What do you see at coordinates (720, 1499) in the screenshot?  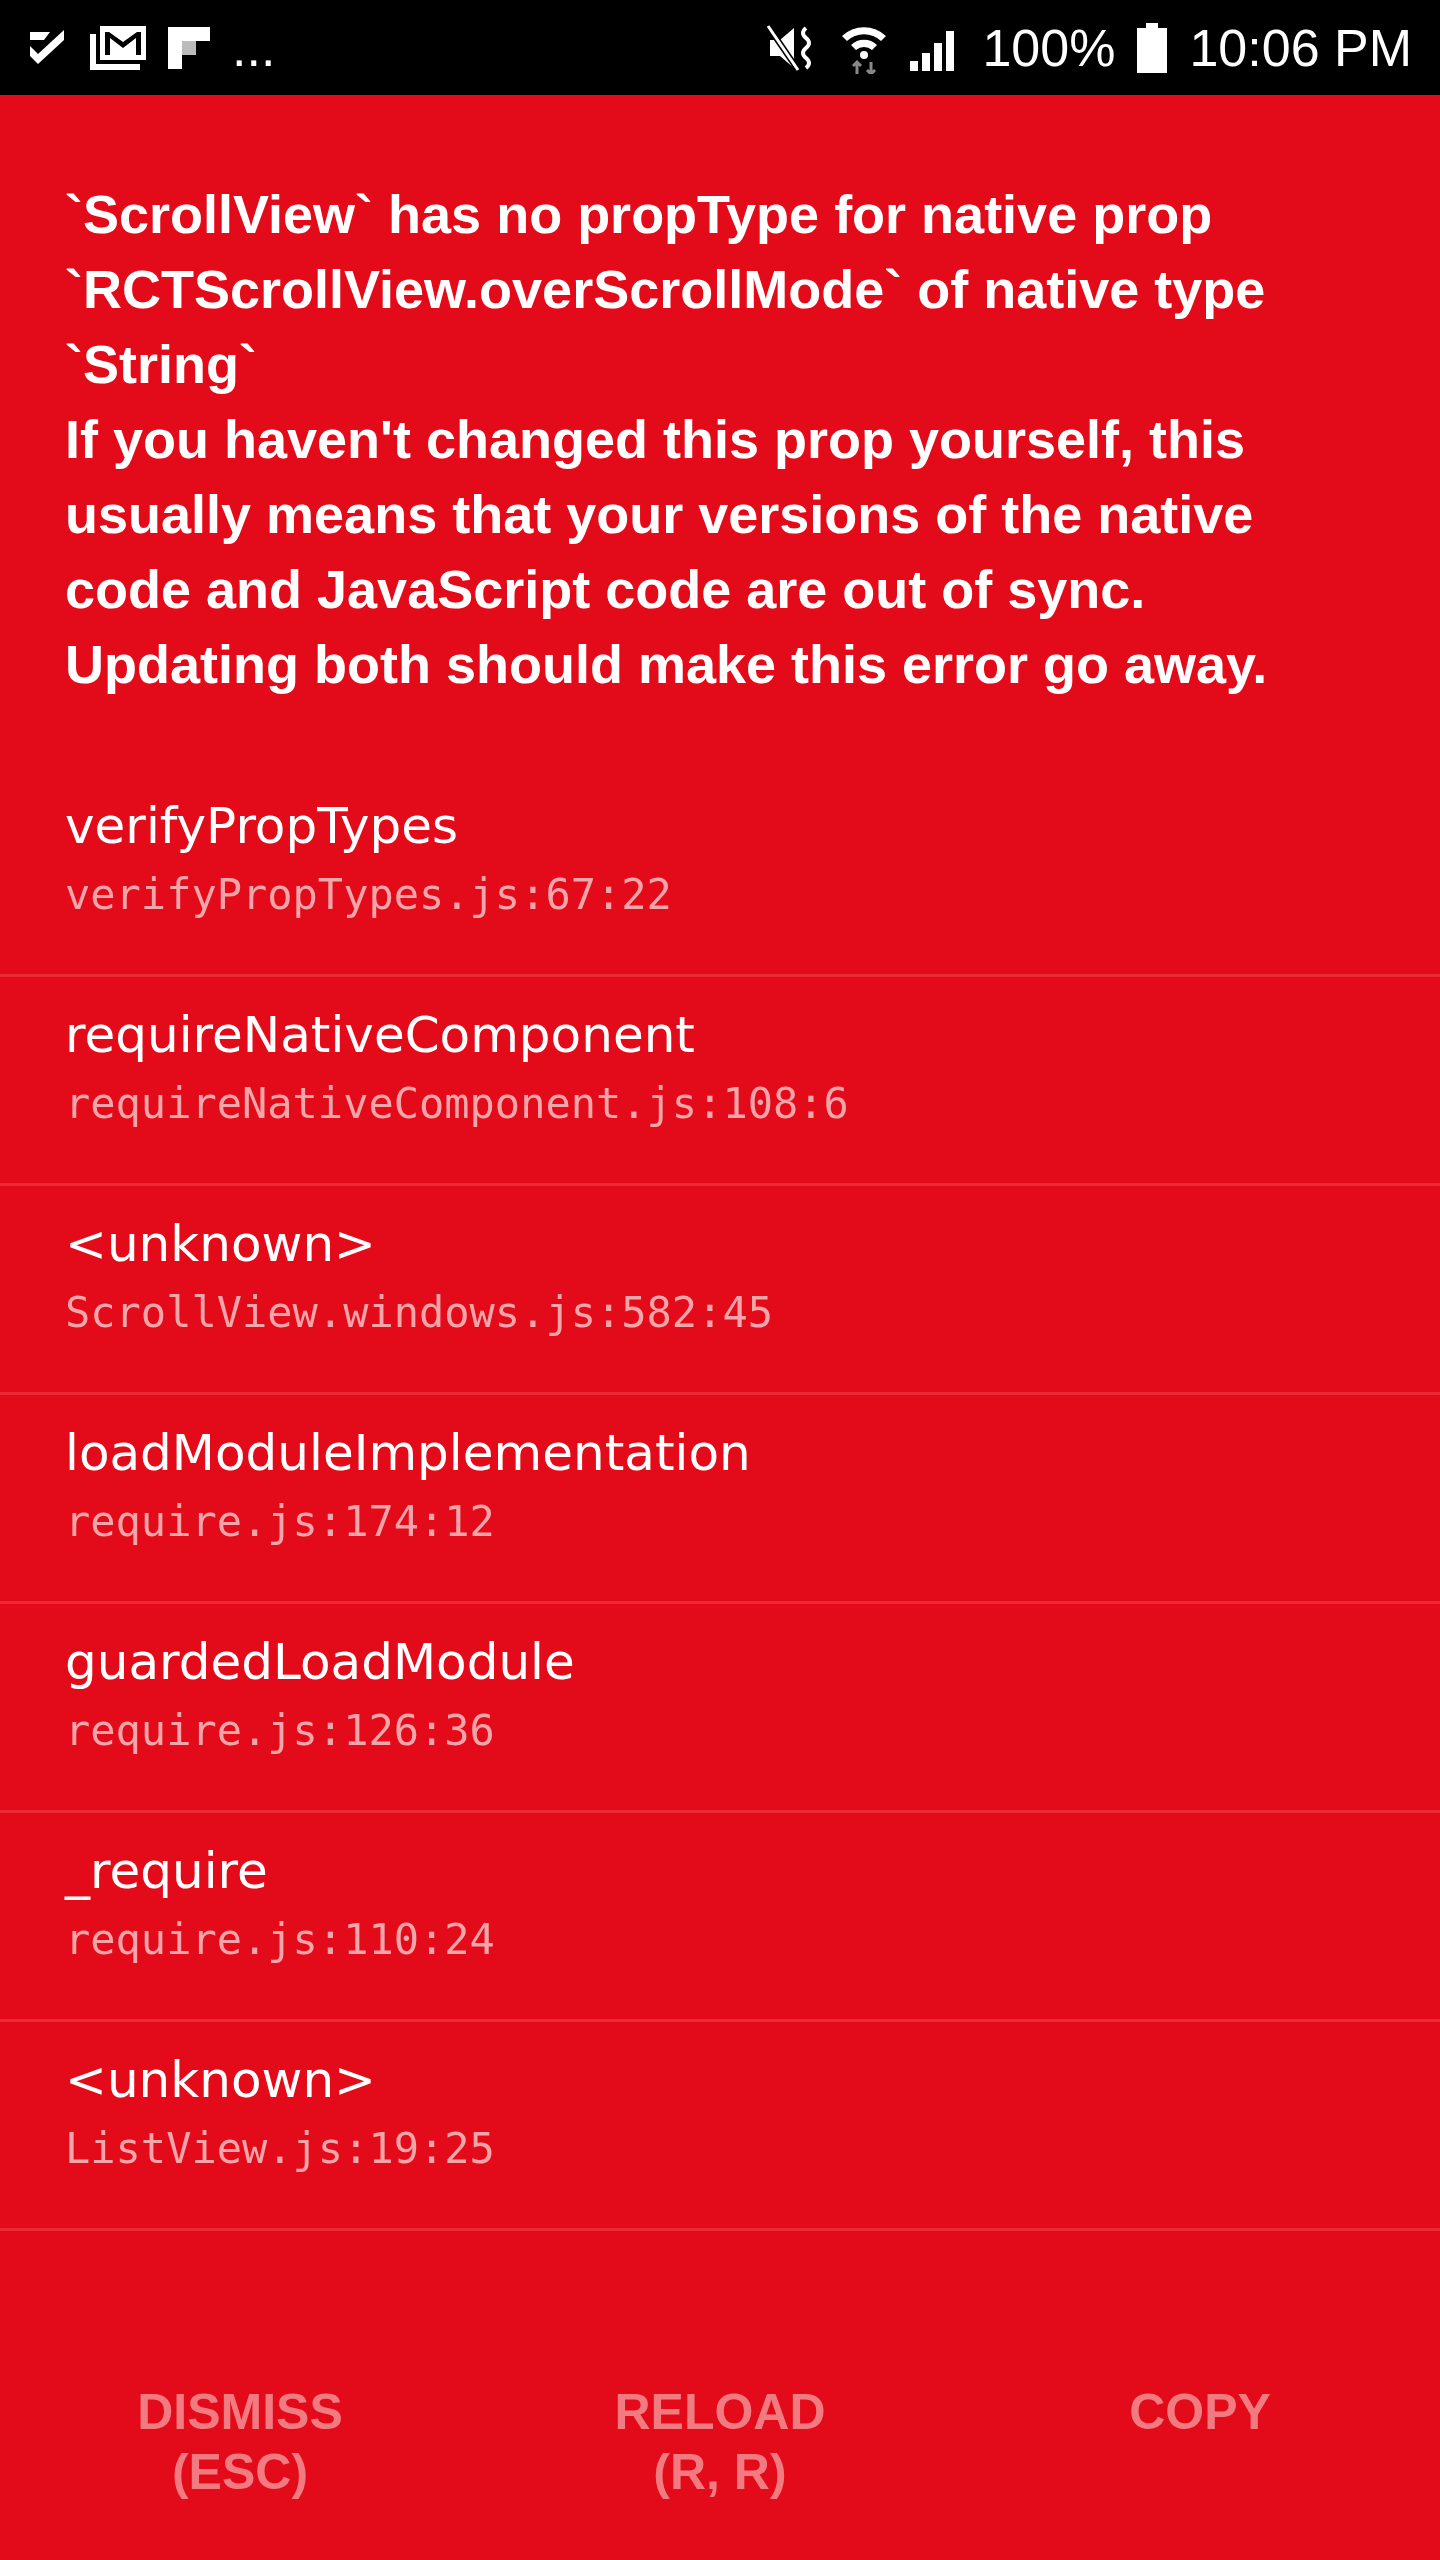 I see `stack-frame: loadModuleImplementation require.js:174:12` at bounding box center [720, 1499].